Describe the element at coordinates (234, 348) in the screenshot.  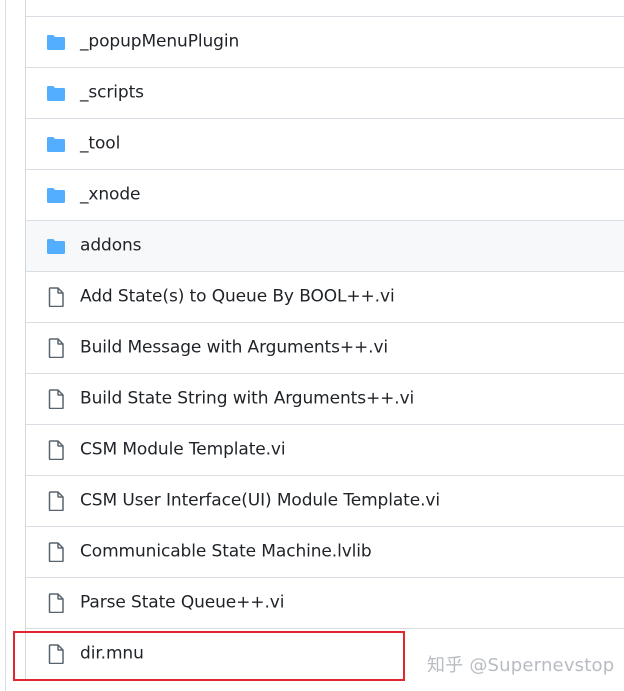
I see `item-name-link: Build Message with Arguments++.vi` at that location.